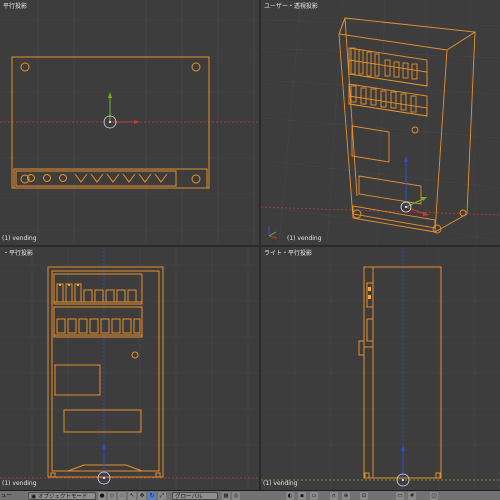 The height and width of the screenshot is (500, 500). Describe the element at coordinates (291, 6) in the screenshot. I see `viewport-title: ユーザー・透視投影` at that location.